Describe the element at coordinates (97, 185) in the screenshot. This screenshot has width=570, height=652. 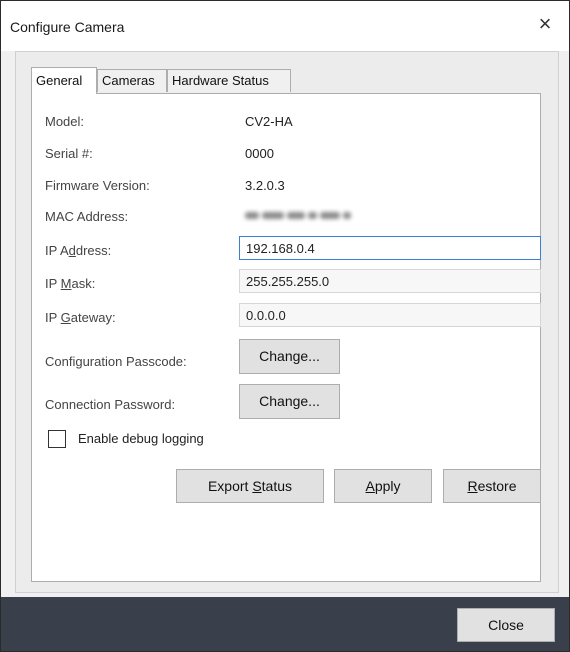
I see `firmware-label: Firmware Version:` at that location.